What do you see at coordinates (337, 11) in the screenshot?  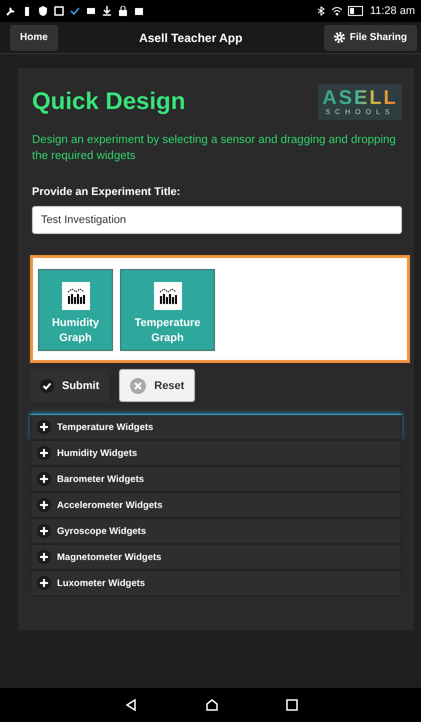 I see `wifi-icon` at bounding box center [337, 11].